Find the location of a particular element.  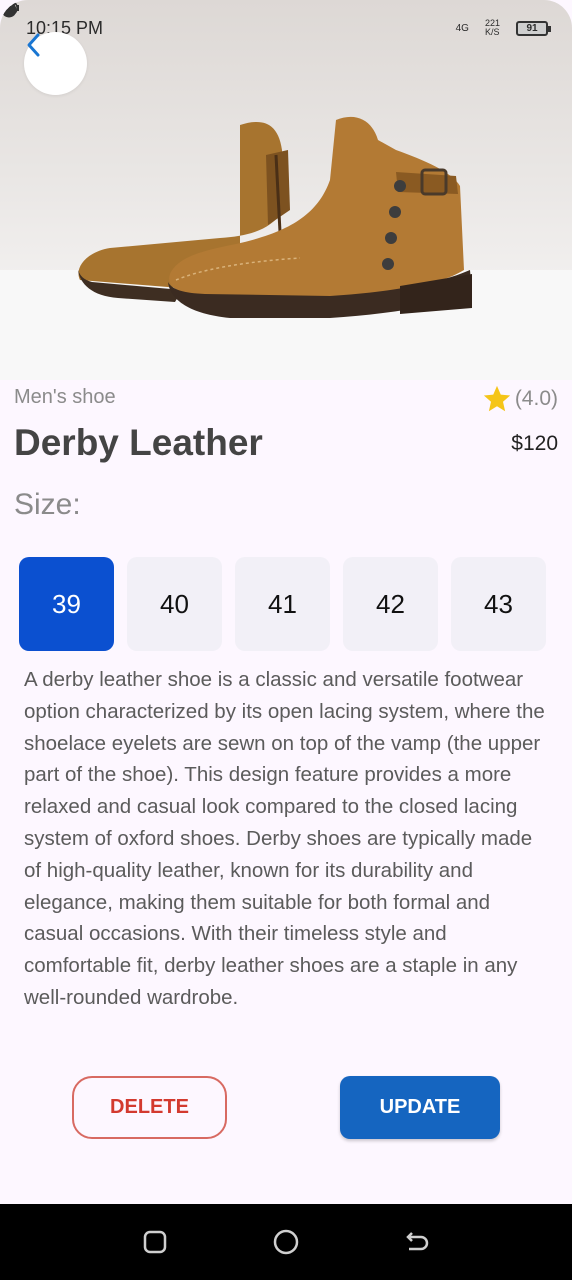

system-back-button is located at coordinates (417, 1242).